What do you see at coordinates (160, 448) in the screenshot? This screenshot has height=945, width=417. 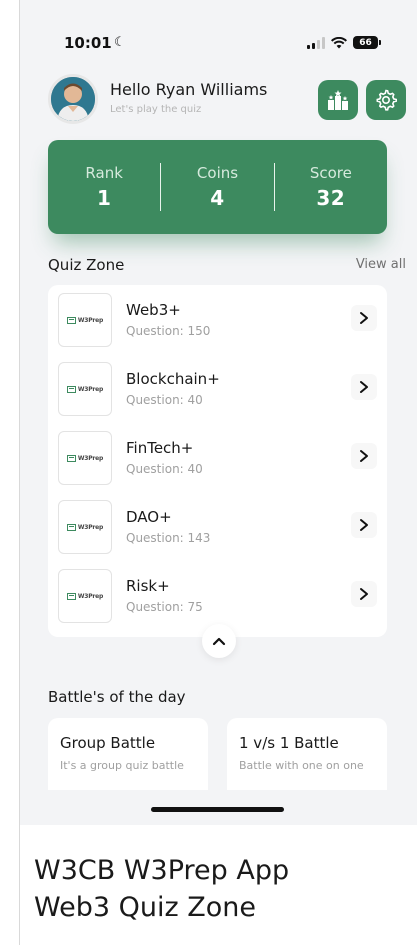 I see `quiz-name: FinTech+` at bounding box center [160, 448].